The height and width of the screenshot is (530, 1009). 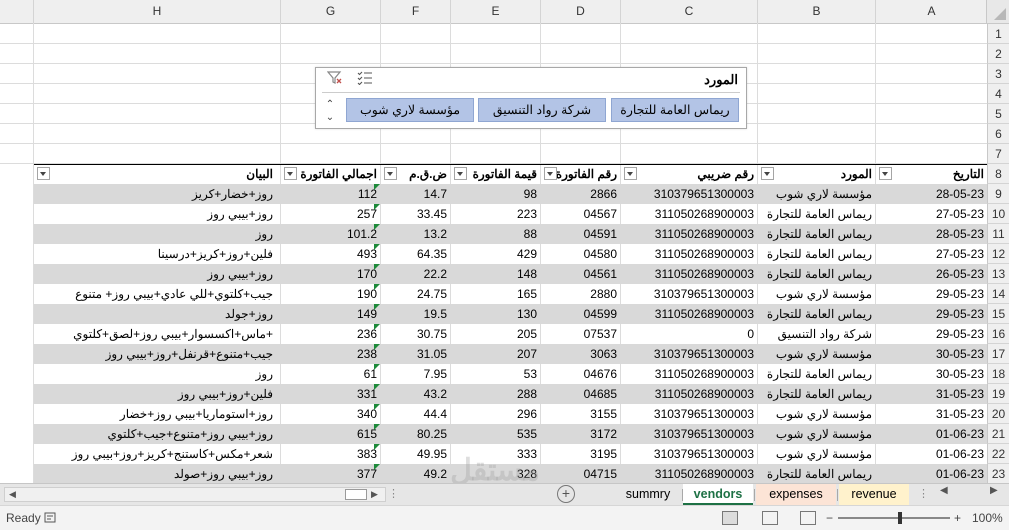 What do you see at coordinates (495, 374) in the screenshot?
I see `cell-value: 53` at bounding box center [495, 374].